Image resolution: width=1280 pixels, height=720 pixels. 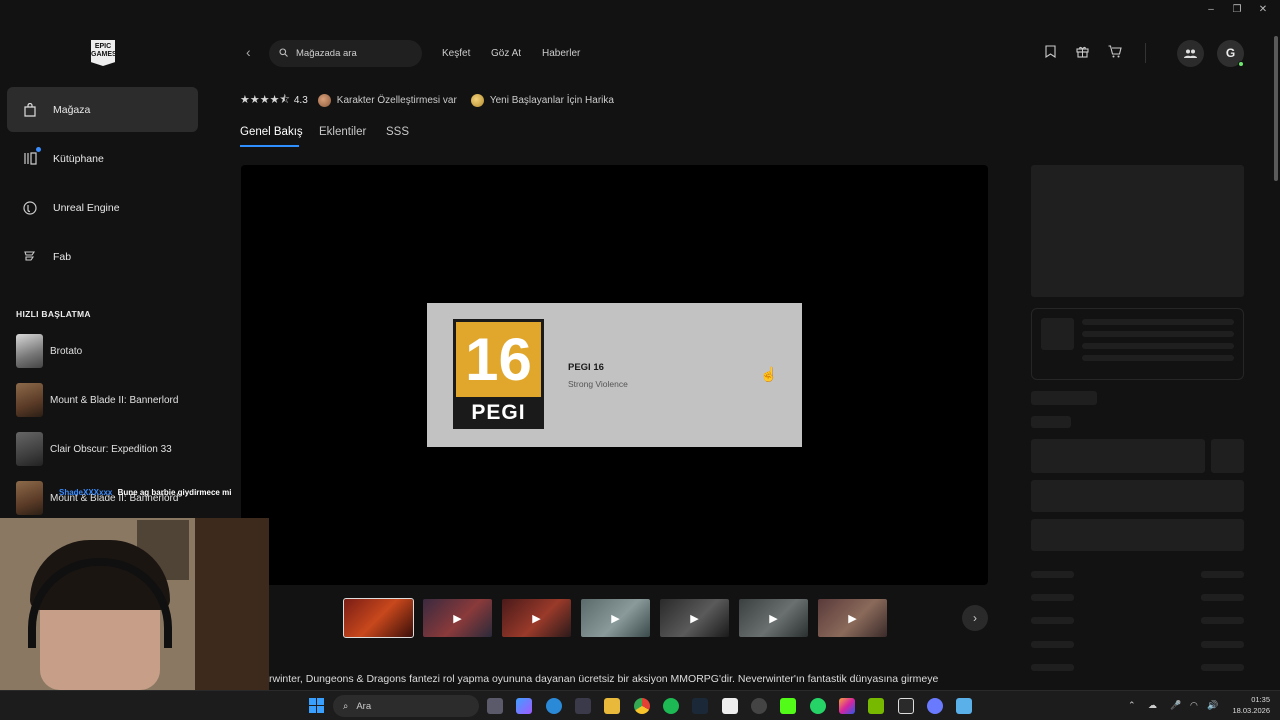 I want to click on quick-launch-label: Brotato, so click(x=66, y=351).